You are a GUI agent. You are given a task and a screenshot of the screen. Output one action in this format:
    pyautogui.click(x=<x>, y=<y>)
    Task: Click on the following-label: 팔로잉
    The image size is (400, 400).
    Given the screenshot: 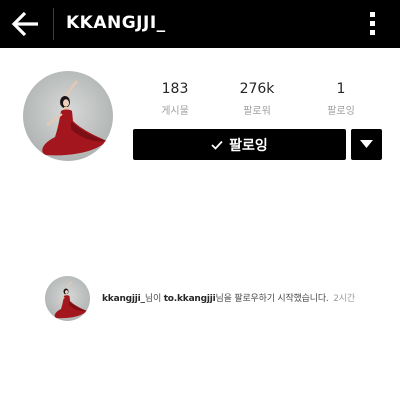 What is the action you would take?
    pyautogui.click(x=341, y=111)
    